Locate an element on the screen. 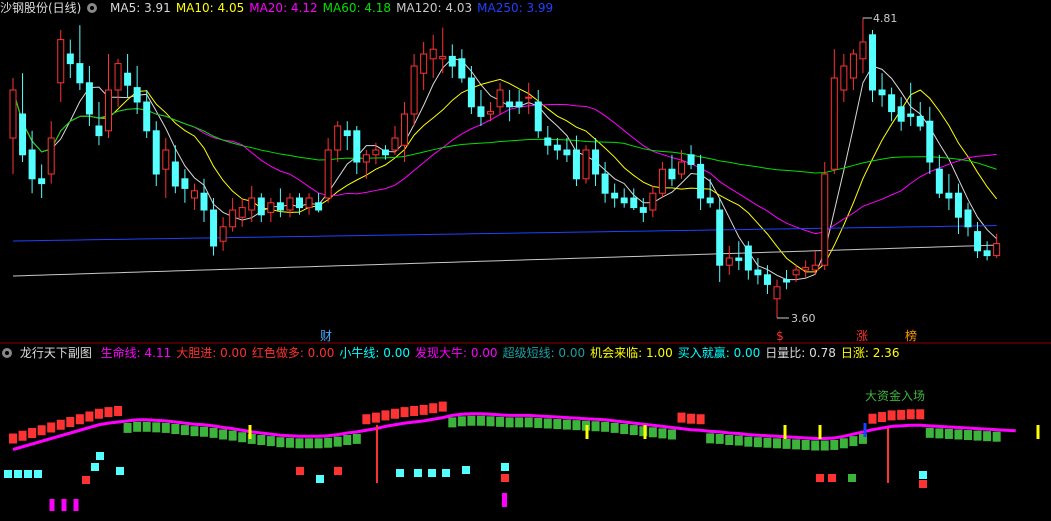 The width and height of the screenshot is (1051, 521). ma120-line is located at coordinates (504, 260).